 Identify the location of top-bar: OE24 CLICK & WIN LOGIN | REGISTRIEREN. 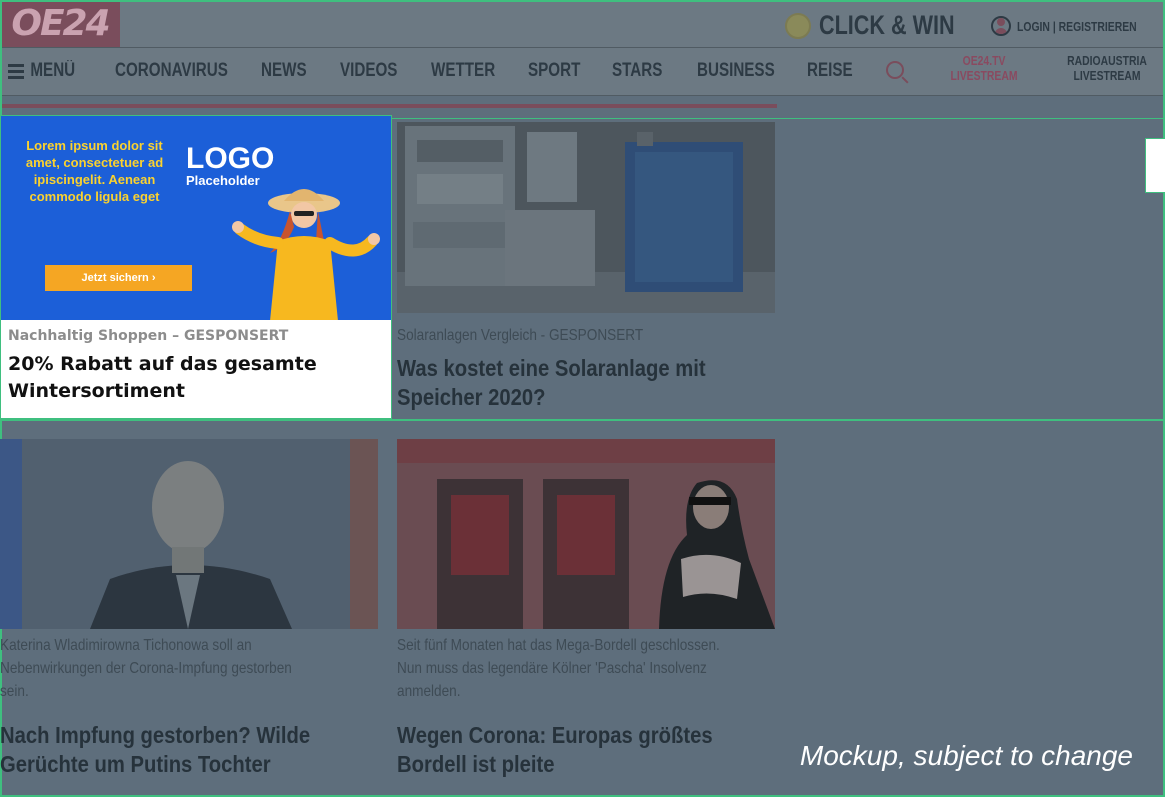
(582, 24).